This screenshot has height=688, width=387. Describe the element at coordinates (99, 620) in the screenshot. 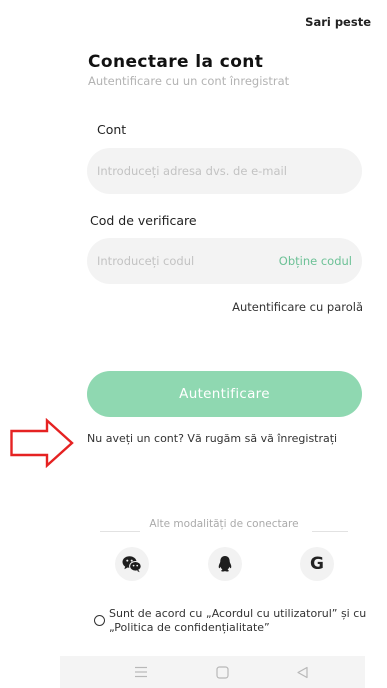

I see `agreement-radio` at that location.